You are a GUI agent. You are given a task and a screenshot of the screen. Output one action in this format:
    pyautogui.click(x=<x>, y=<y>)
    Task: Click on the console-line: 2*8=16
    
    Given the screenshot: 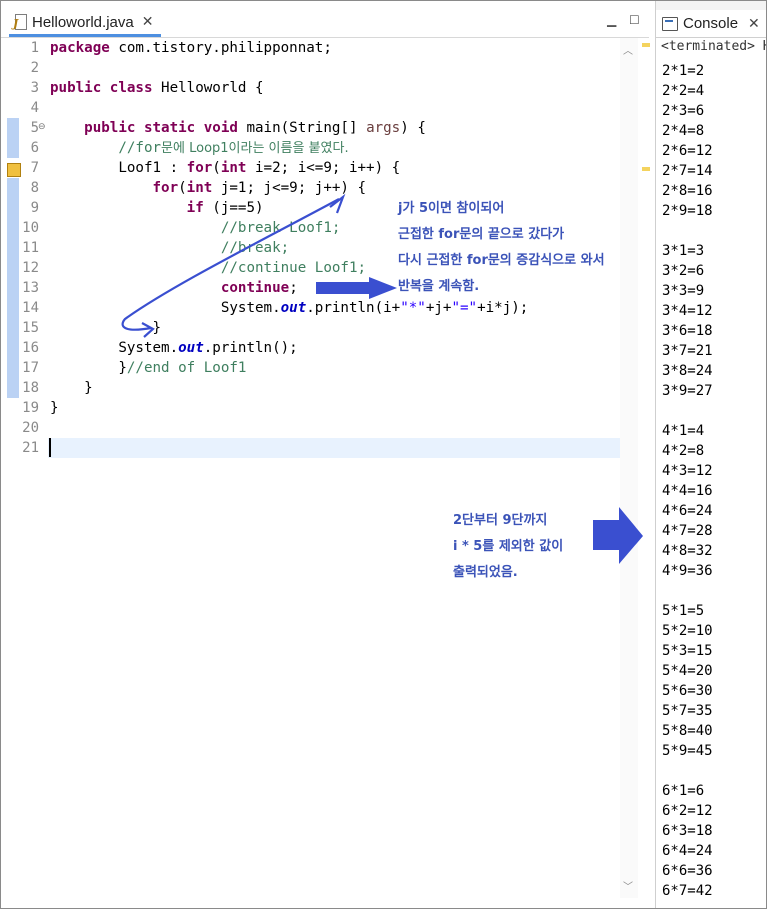 What is the action you would take?
    pyautogui.click(x=687, y=191)
    